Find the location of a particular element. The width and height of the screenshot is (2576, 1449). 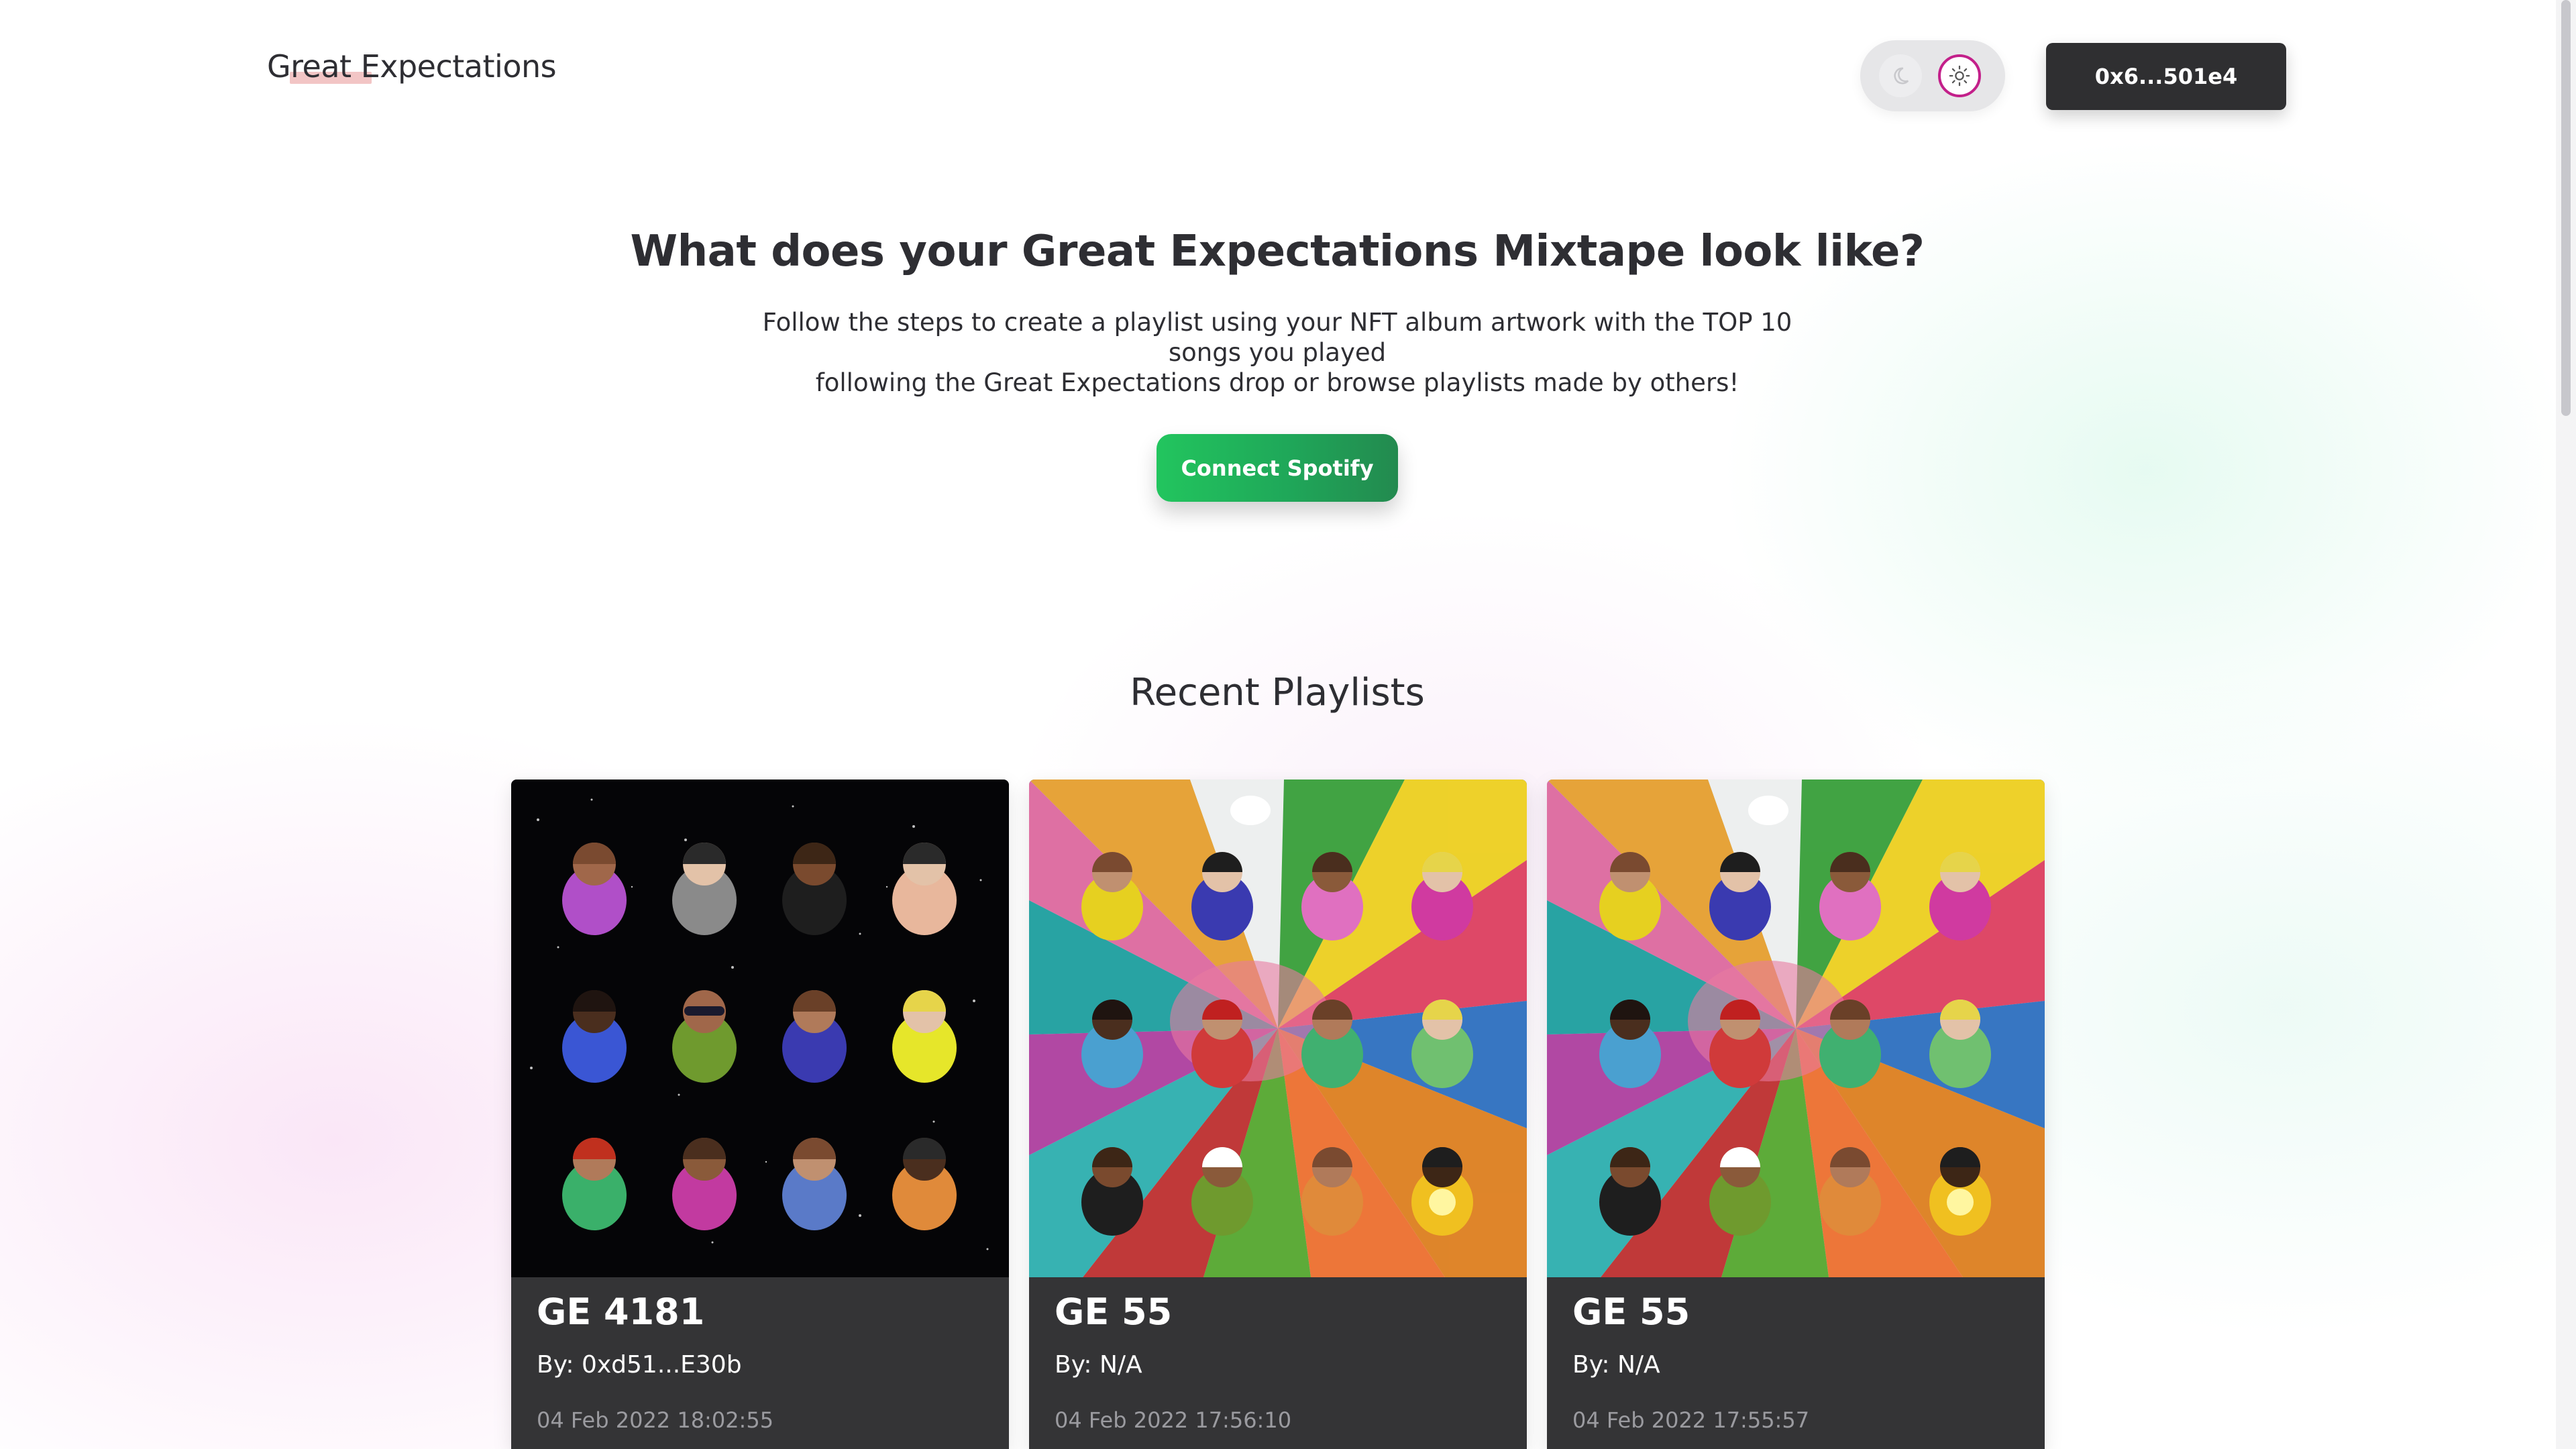

connect-spotify-button: Connect Spotify is located at coordinates (1277, 468).